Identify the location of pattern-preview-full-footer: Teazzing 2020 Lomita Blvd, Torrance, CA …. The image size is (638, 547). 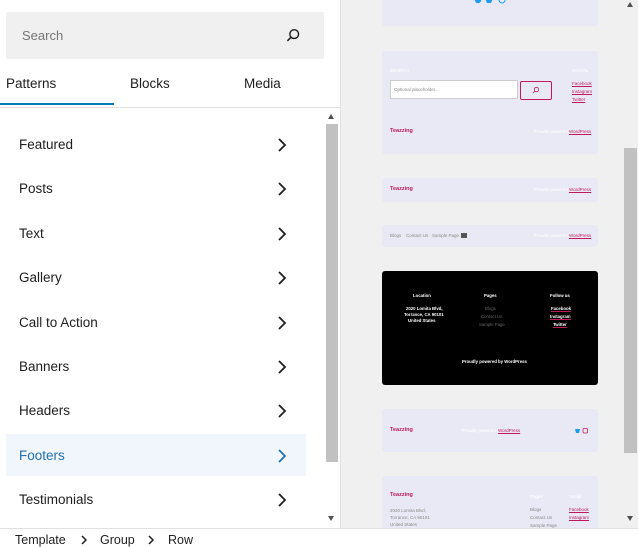
(490, 502).